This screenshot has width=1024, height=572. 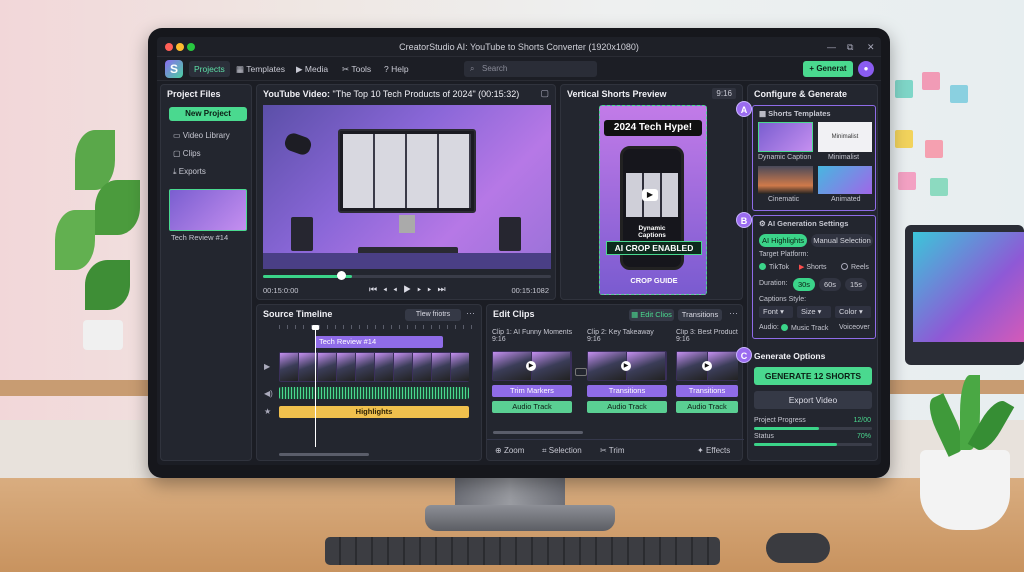 I want to click on video-track, so click(x=374, y=367).